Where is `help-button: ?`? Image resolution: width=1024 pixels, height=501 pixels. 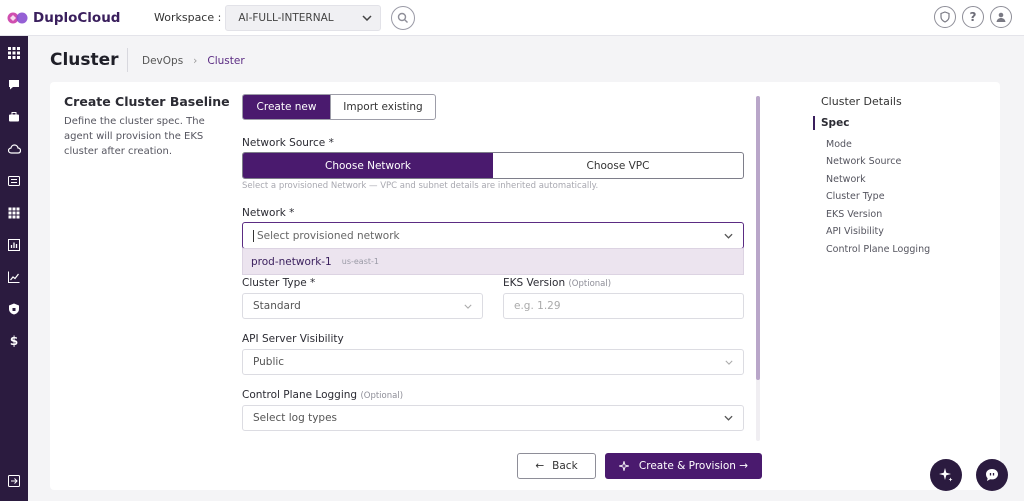
help-button: ? is located at coordinates (973, 17).